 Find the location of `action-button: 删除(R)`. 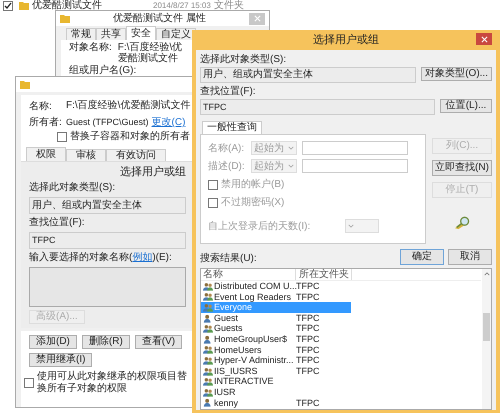

action-button: 删除(R) is located at coordinates (106, 342).